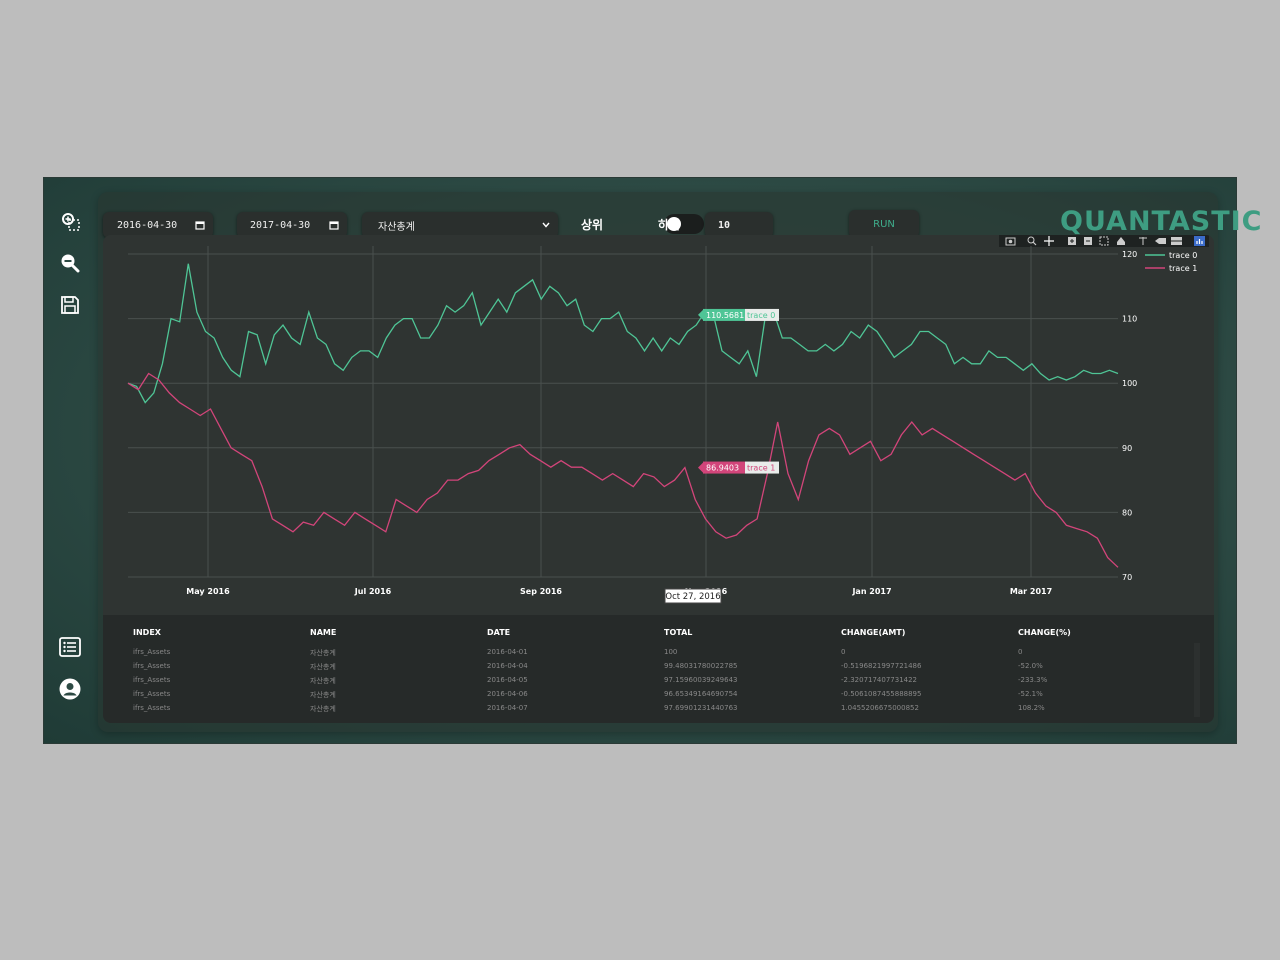  I want to click on hover-trace-name: trace 1, so click(761, 468).